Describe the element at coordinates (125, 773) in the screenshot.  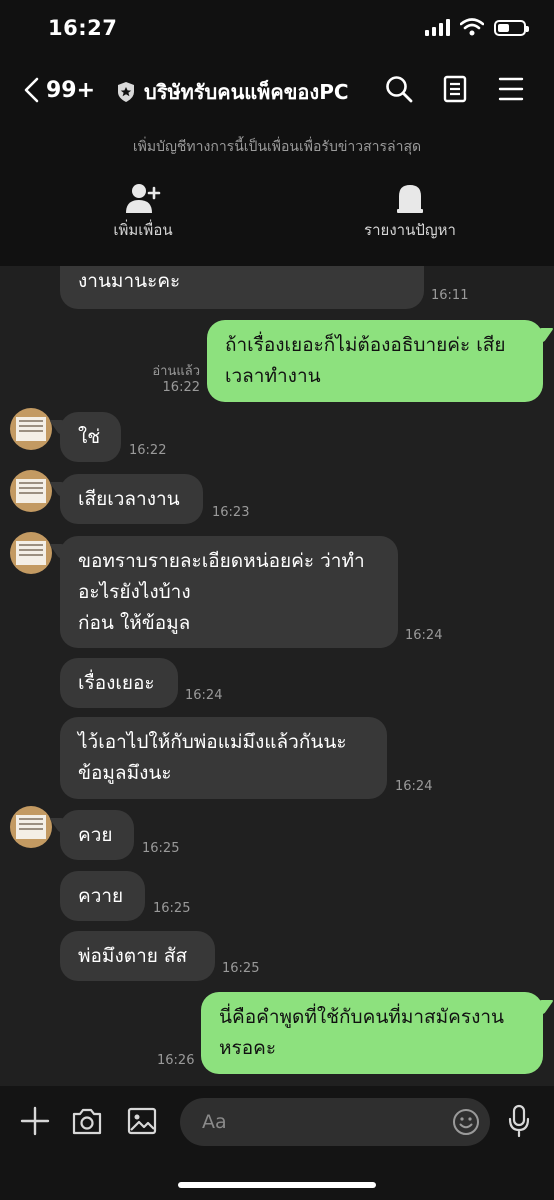
I see `message-text: ข้อมูลมึงนะ` at that location.